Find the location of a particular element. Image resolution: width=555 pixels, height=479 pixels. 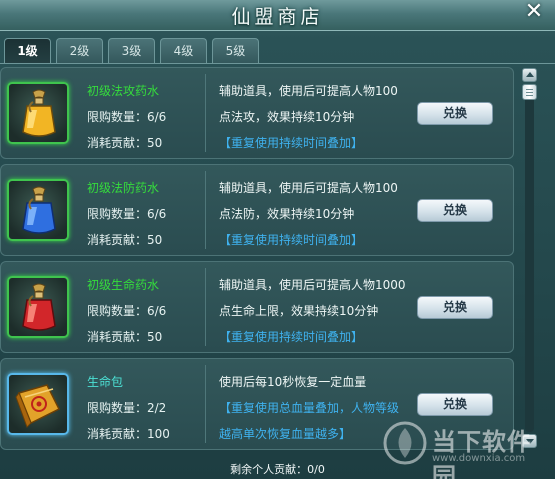

item-description: 辅助道具，使用后可提高人物1000 is located at coordinates (312, 285).